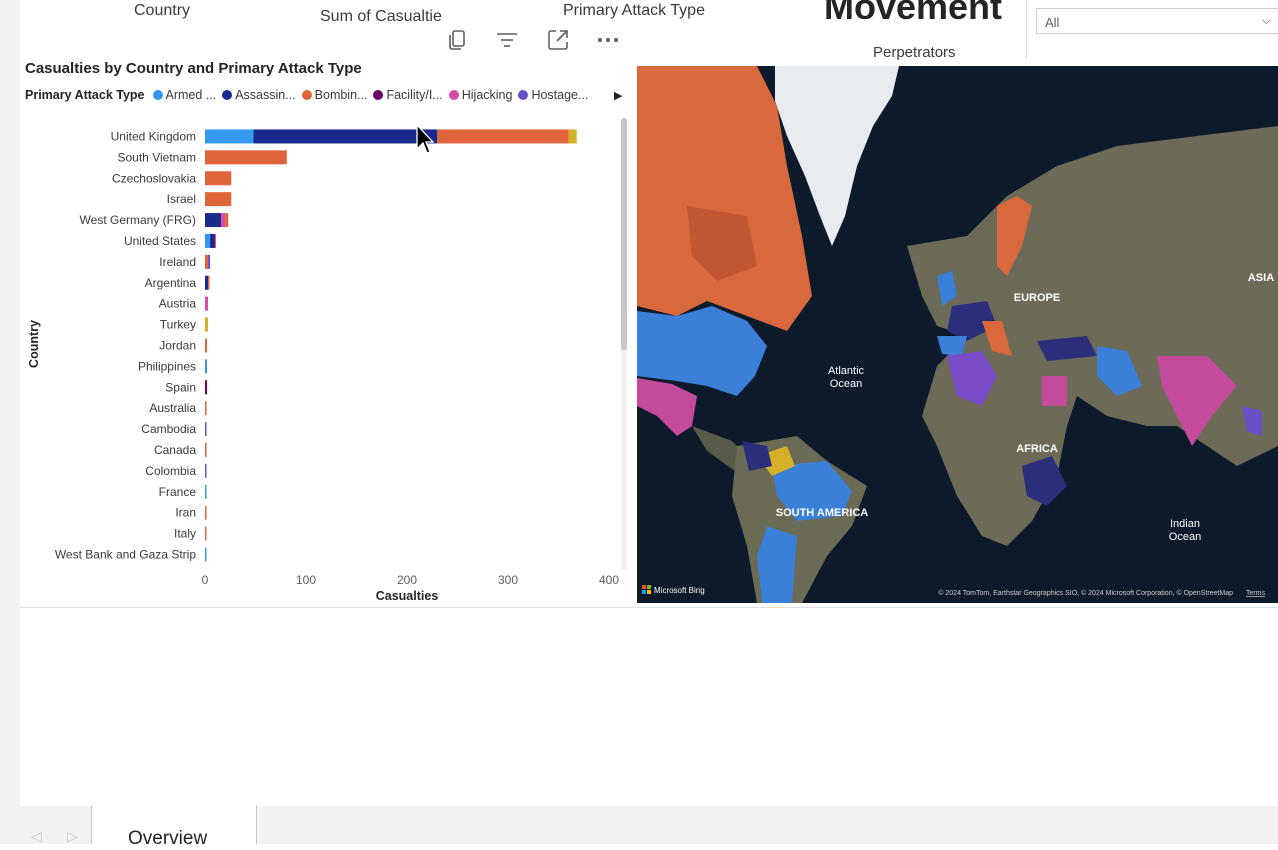 This screenshot has height=850, width=1278. I want to click on slicer-value: All, so click(1052, 22).